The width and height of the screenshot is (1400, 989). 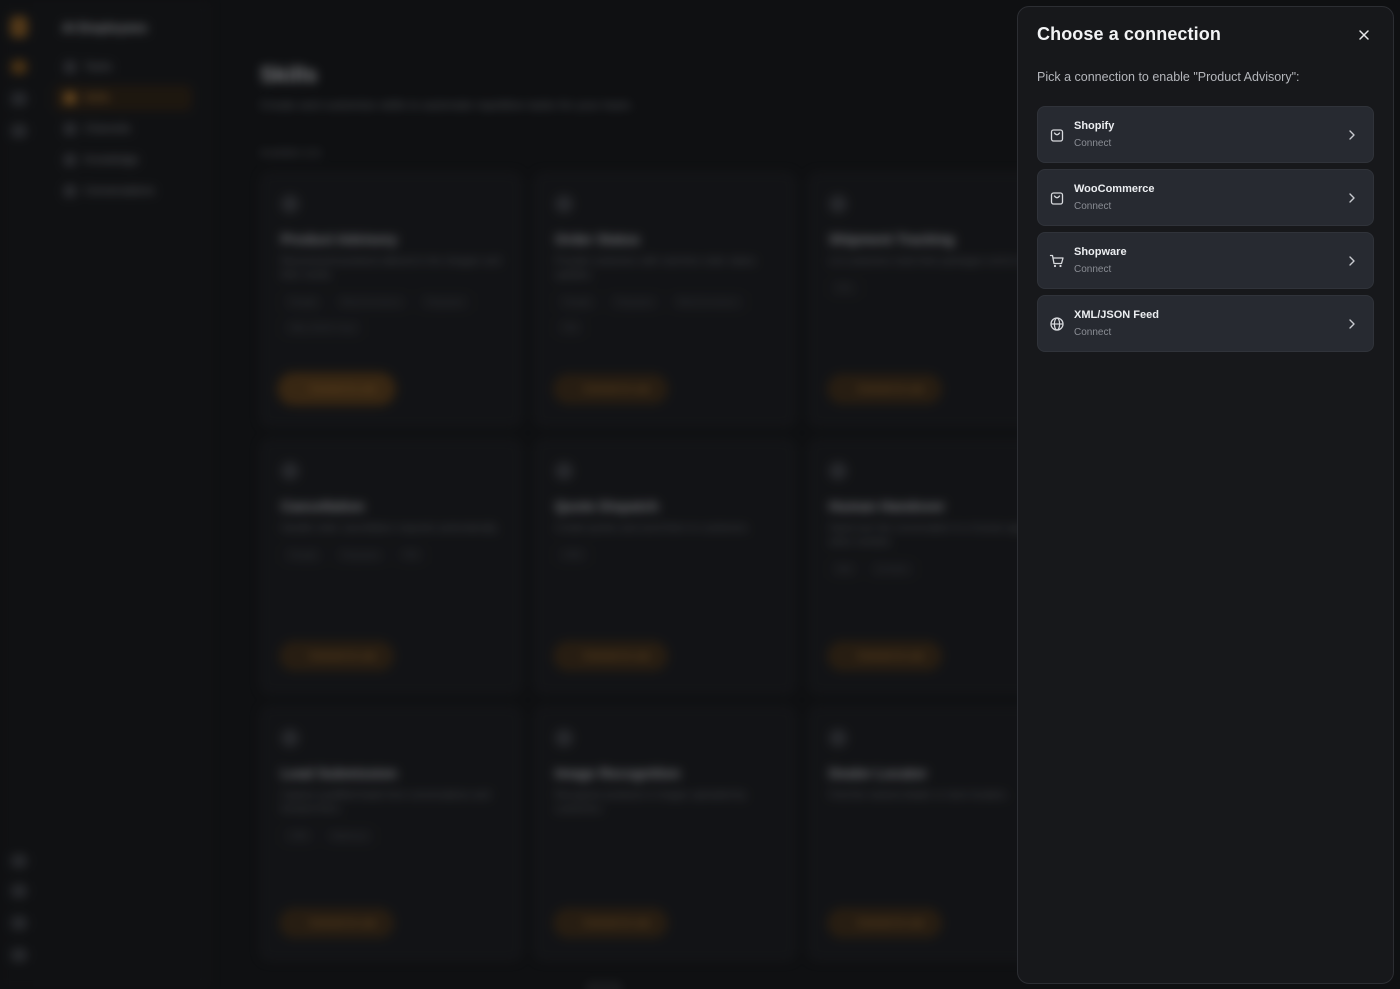 What do you see at coordinates (123, 67) in the screenshot?
I see `sidebar-item-tasks: Tasks` at bounding box center [123, 67].